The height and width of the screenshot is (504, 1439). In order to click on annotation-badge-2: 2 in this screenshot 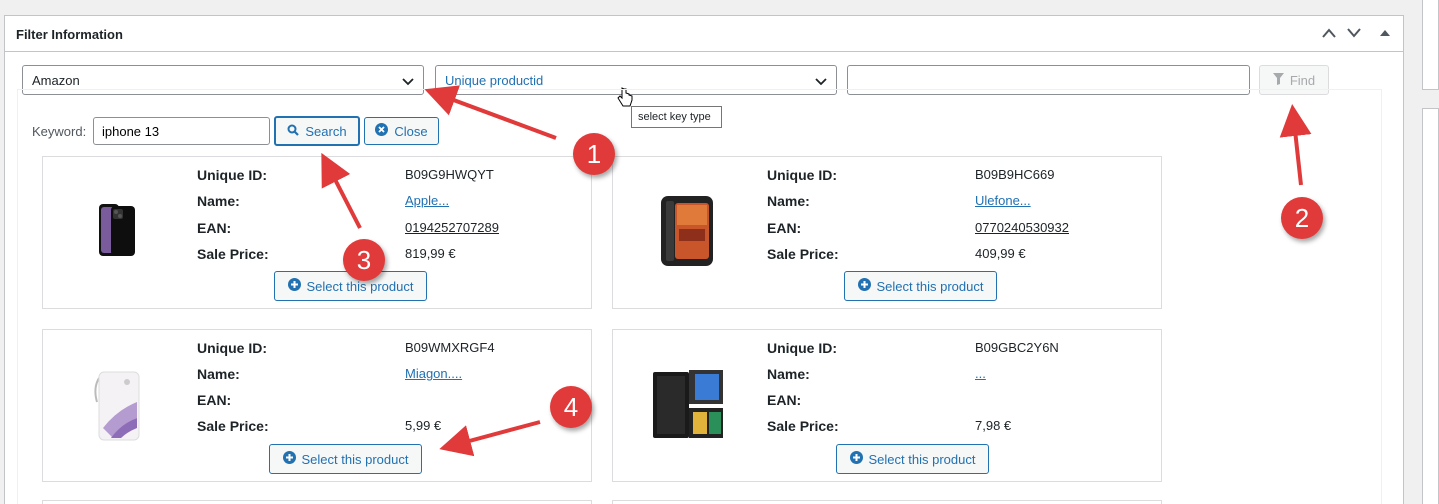, I will do `click(1302, 218)`.